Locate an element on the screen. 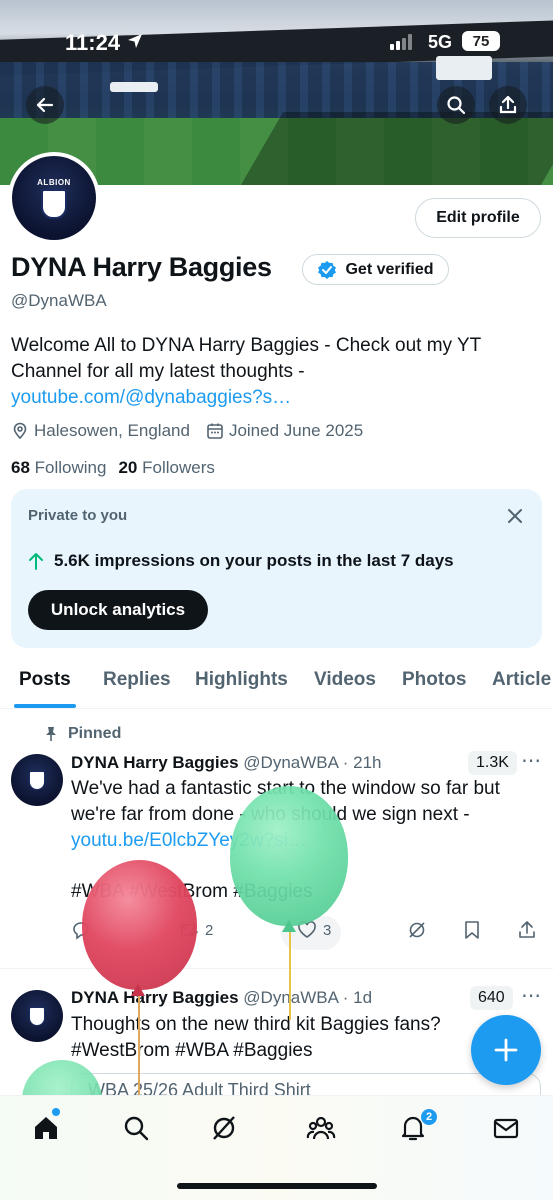 Image resolution: width=553 pixels, height=1200 pixels. home-indicator is located at coordinates (277, 1186).